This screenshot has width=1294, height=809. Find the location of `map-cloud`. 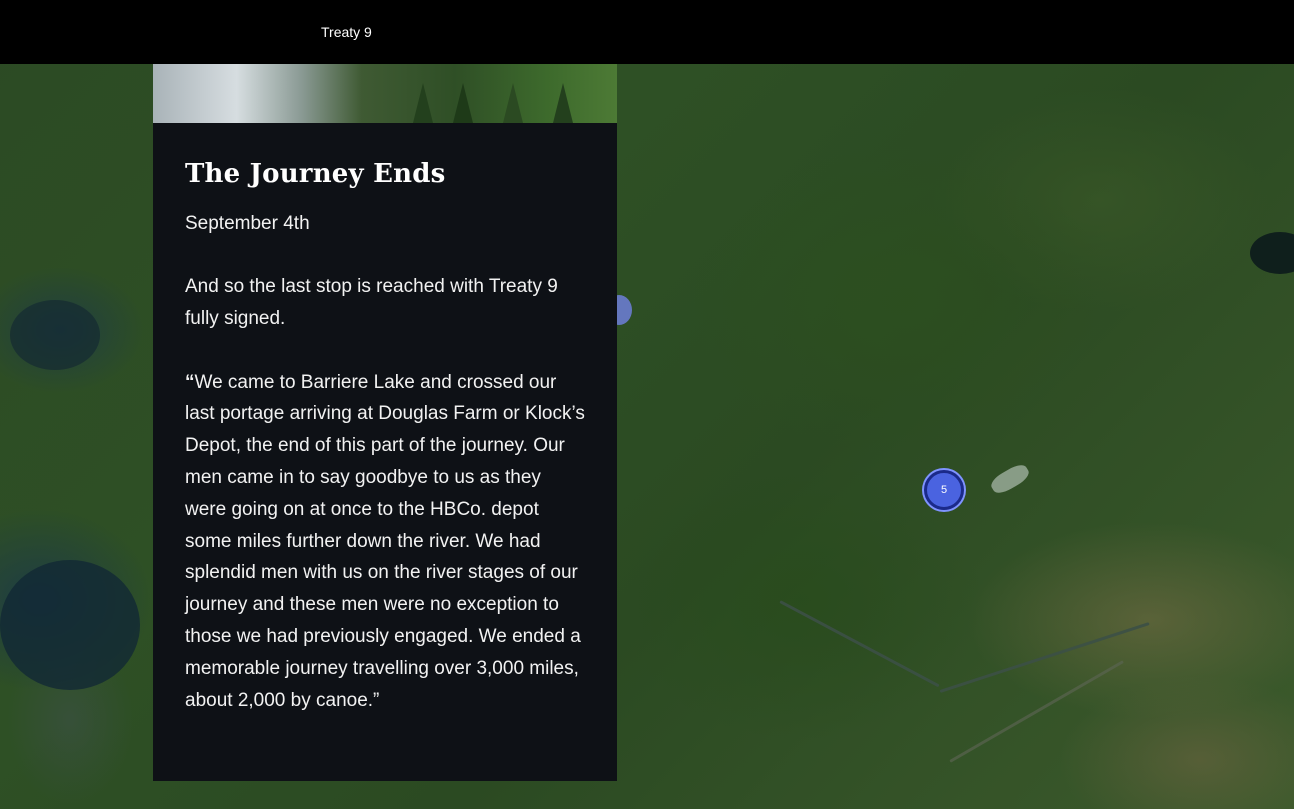

map-cloud is located at coordinates (1010, 479).